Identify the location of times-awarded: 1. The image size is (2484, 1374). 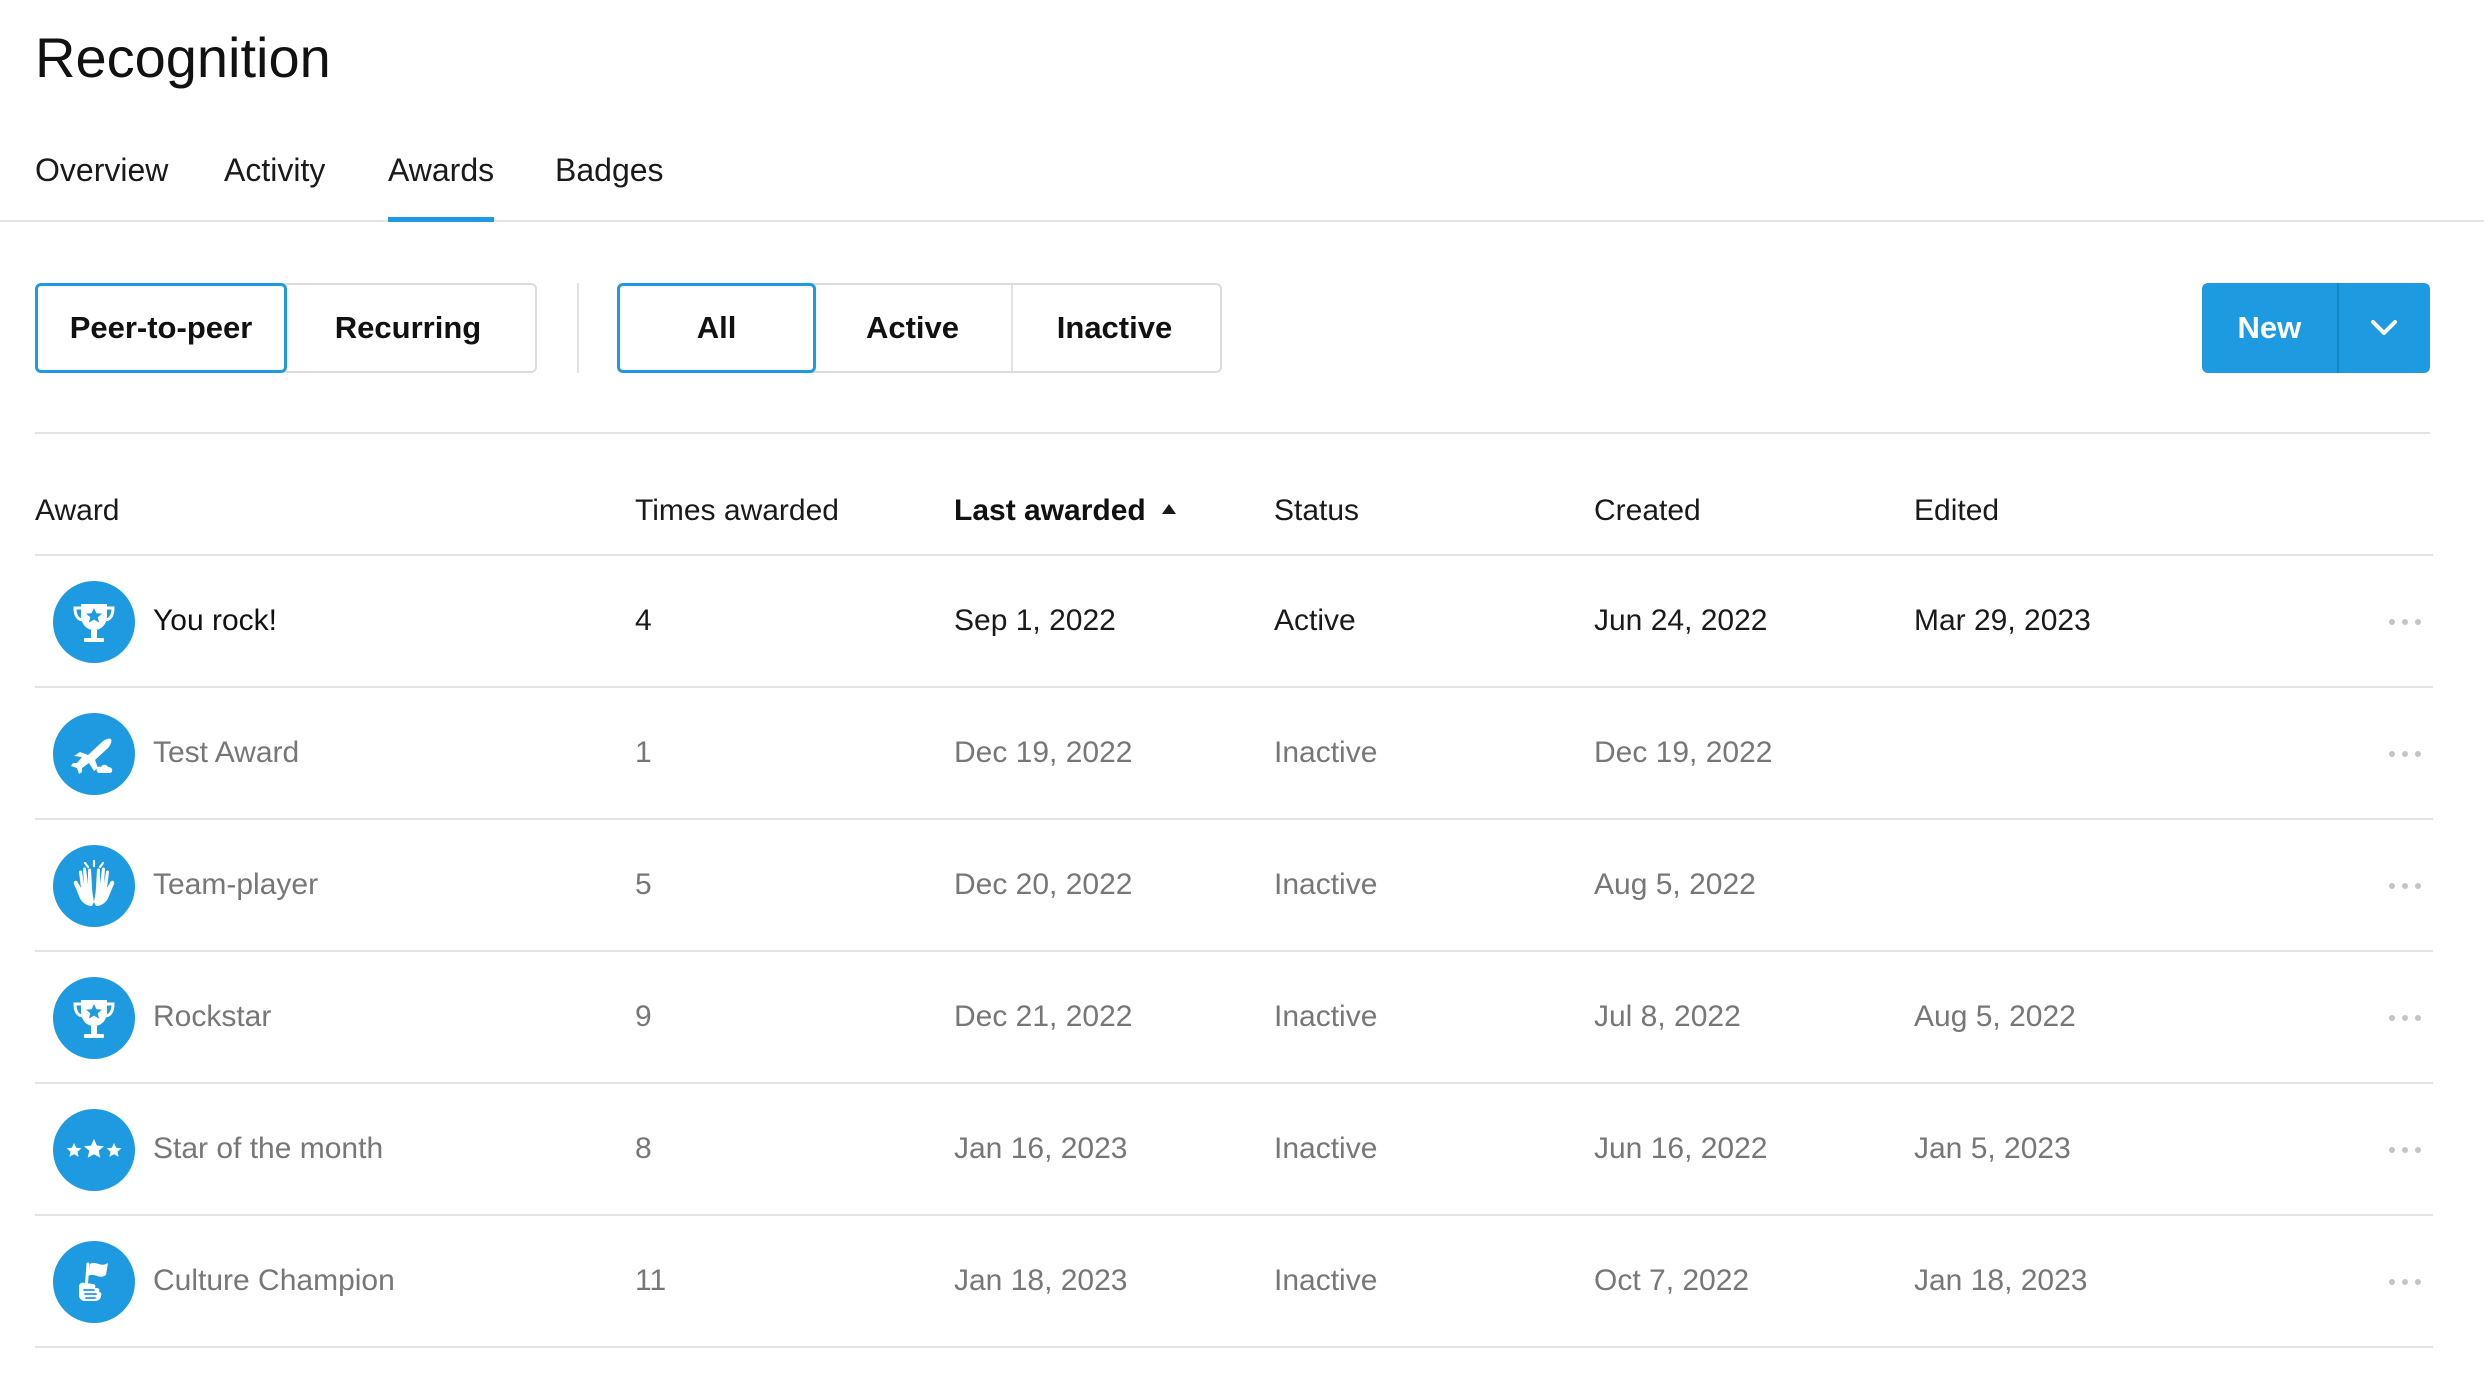
(643, 752).